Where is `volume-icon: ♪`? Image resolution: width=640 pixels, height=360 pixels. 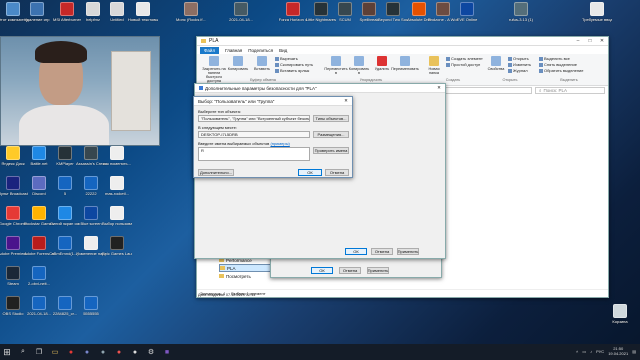
volume-icon: ♪ is located at coordinates (591, 351).